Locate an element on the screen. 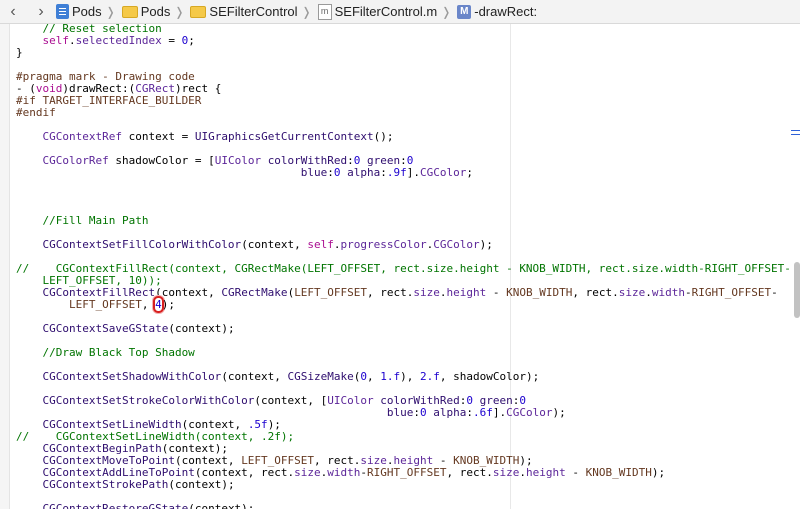 The image size is (800, 509). code-line: CGContextSaveGState(context); is located at coordinates (403, 329).